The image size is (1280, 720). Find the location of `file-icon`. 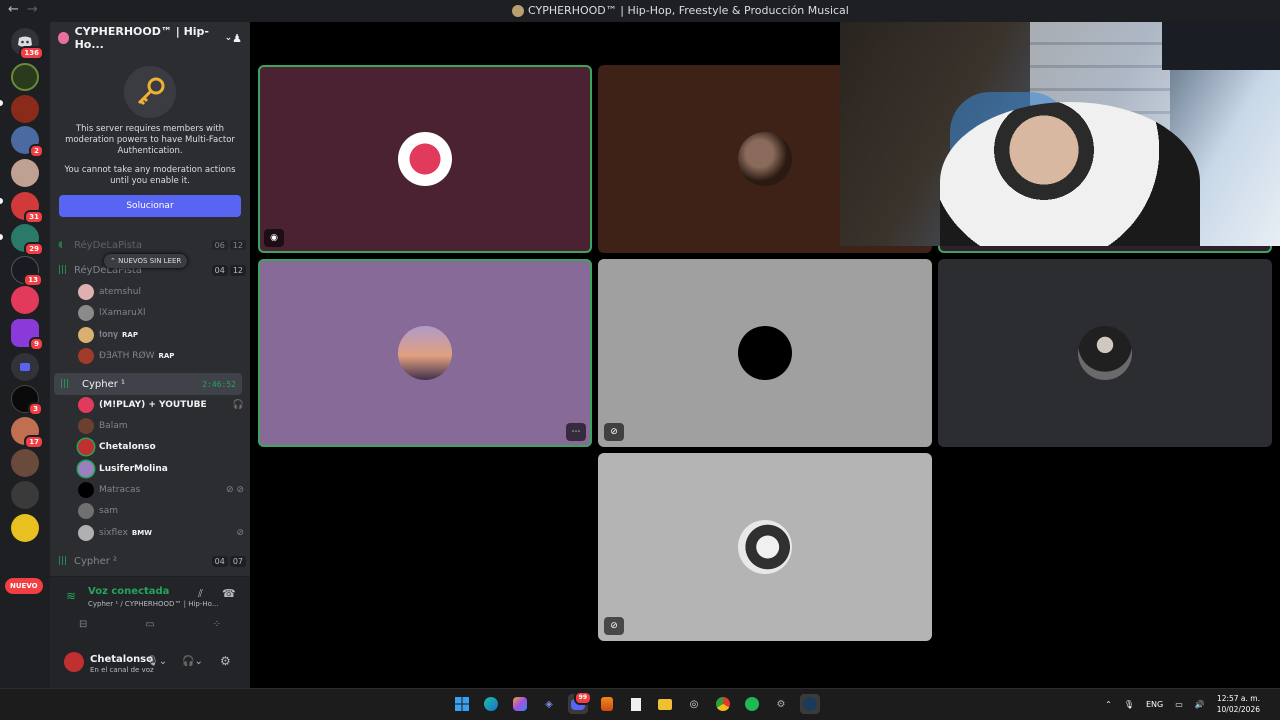

file-icon is located at coordinates (636, 704).